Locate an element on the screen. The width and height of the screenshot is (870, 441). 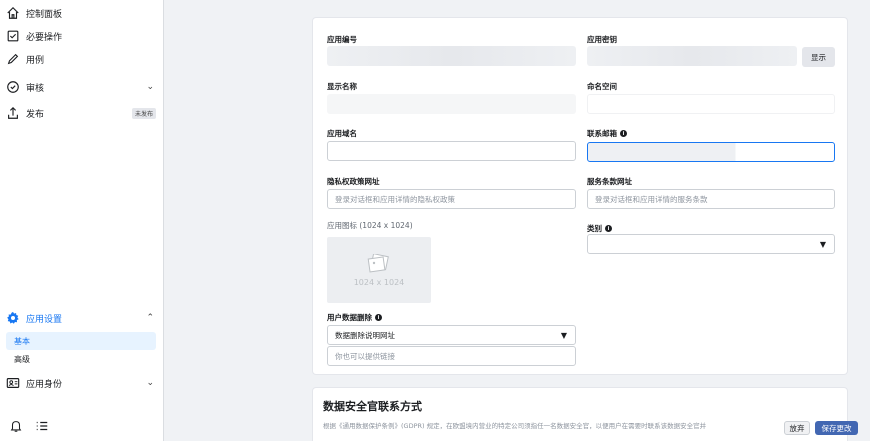
contact-email-field is located at coordinates (711, 152).